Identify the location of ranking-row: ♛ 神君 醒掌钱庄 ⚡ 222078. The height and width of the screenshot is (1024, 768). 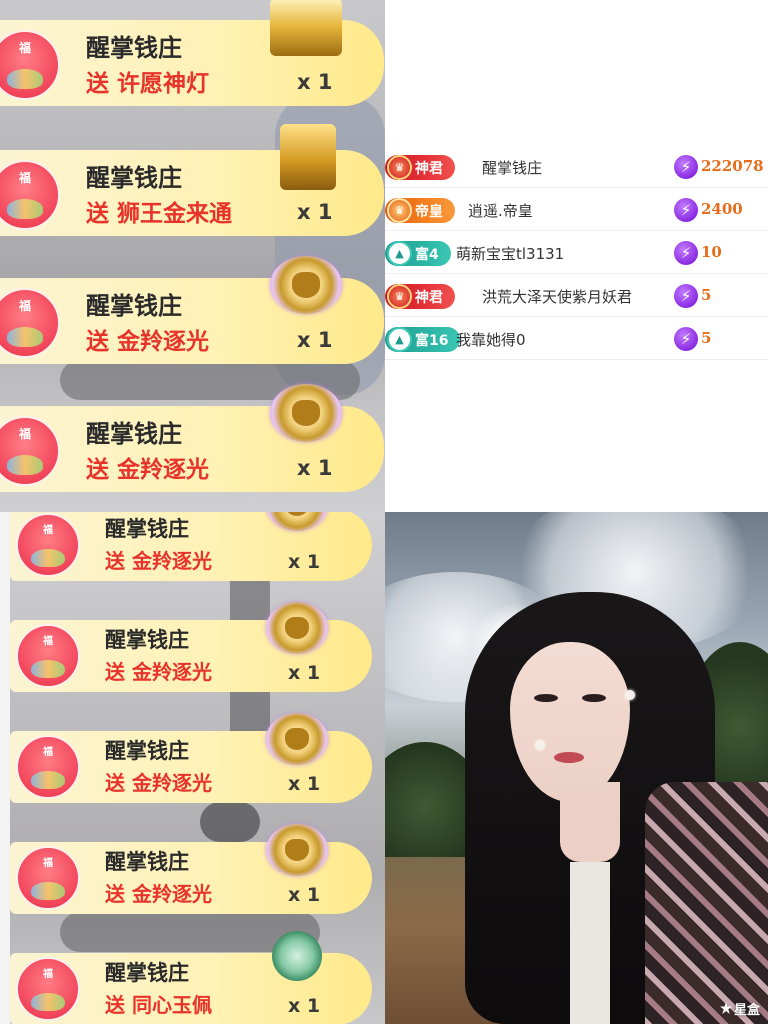
(576, 167).